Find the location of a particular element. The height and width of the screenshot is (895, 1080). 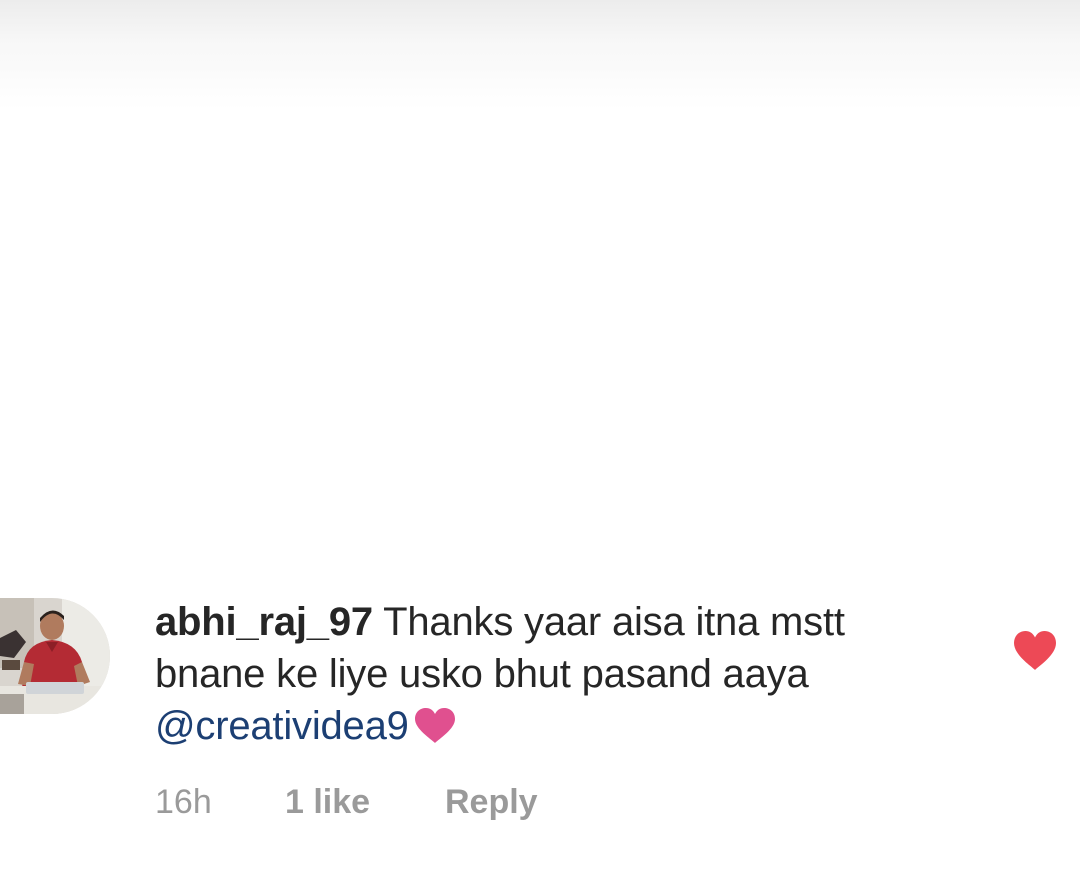

mention-link: @creatividea9 is located at coordinates (282, 726).